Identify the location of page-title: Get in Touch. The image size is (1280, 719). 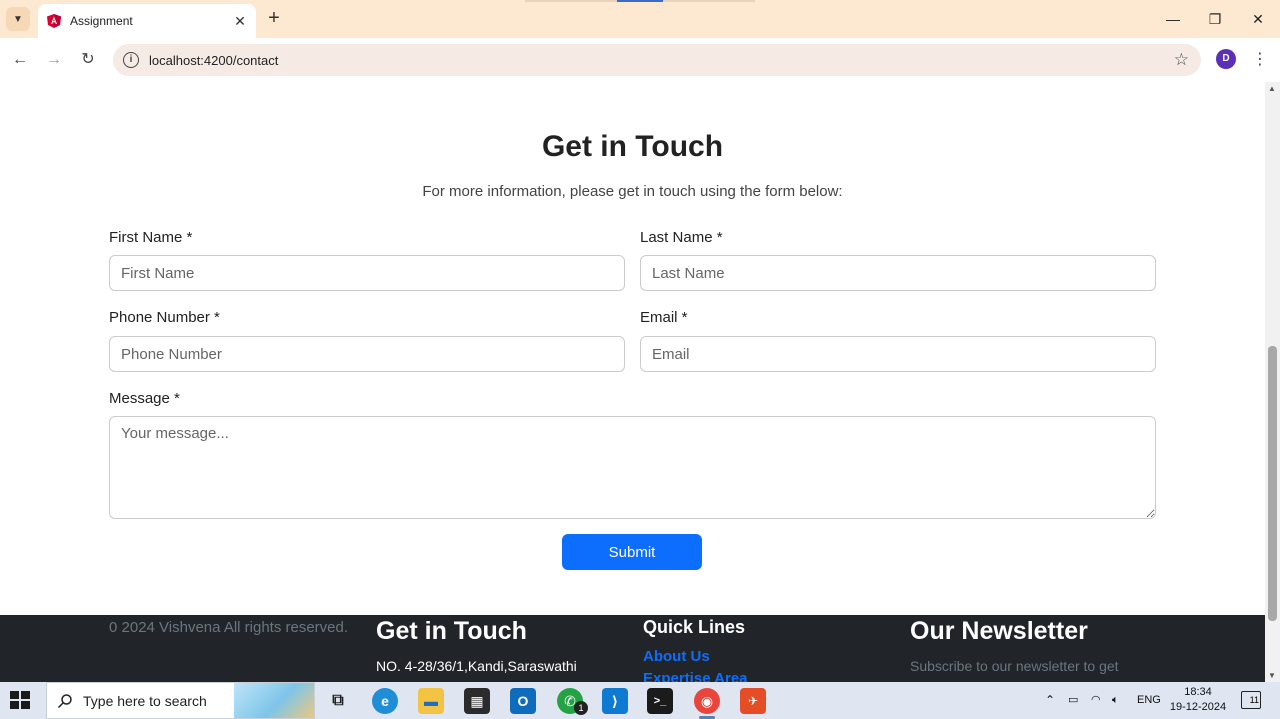
(632, 146).